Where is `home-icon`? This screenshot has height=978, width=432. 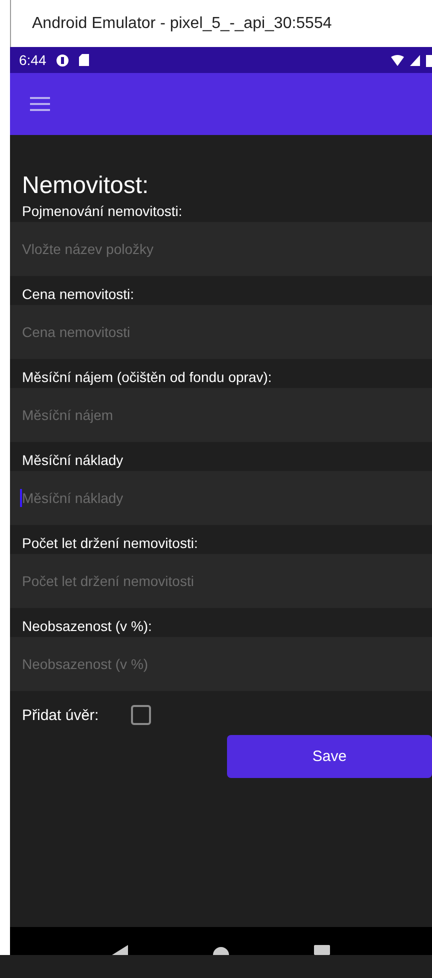
home-icon is located at coordinates (220, 950).